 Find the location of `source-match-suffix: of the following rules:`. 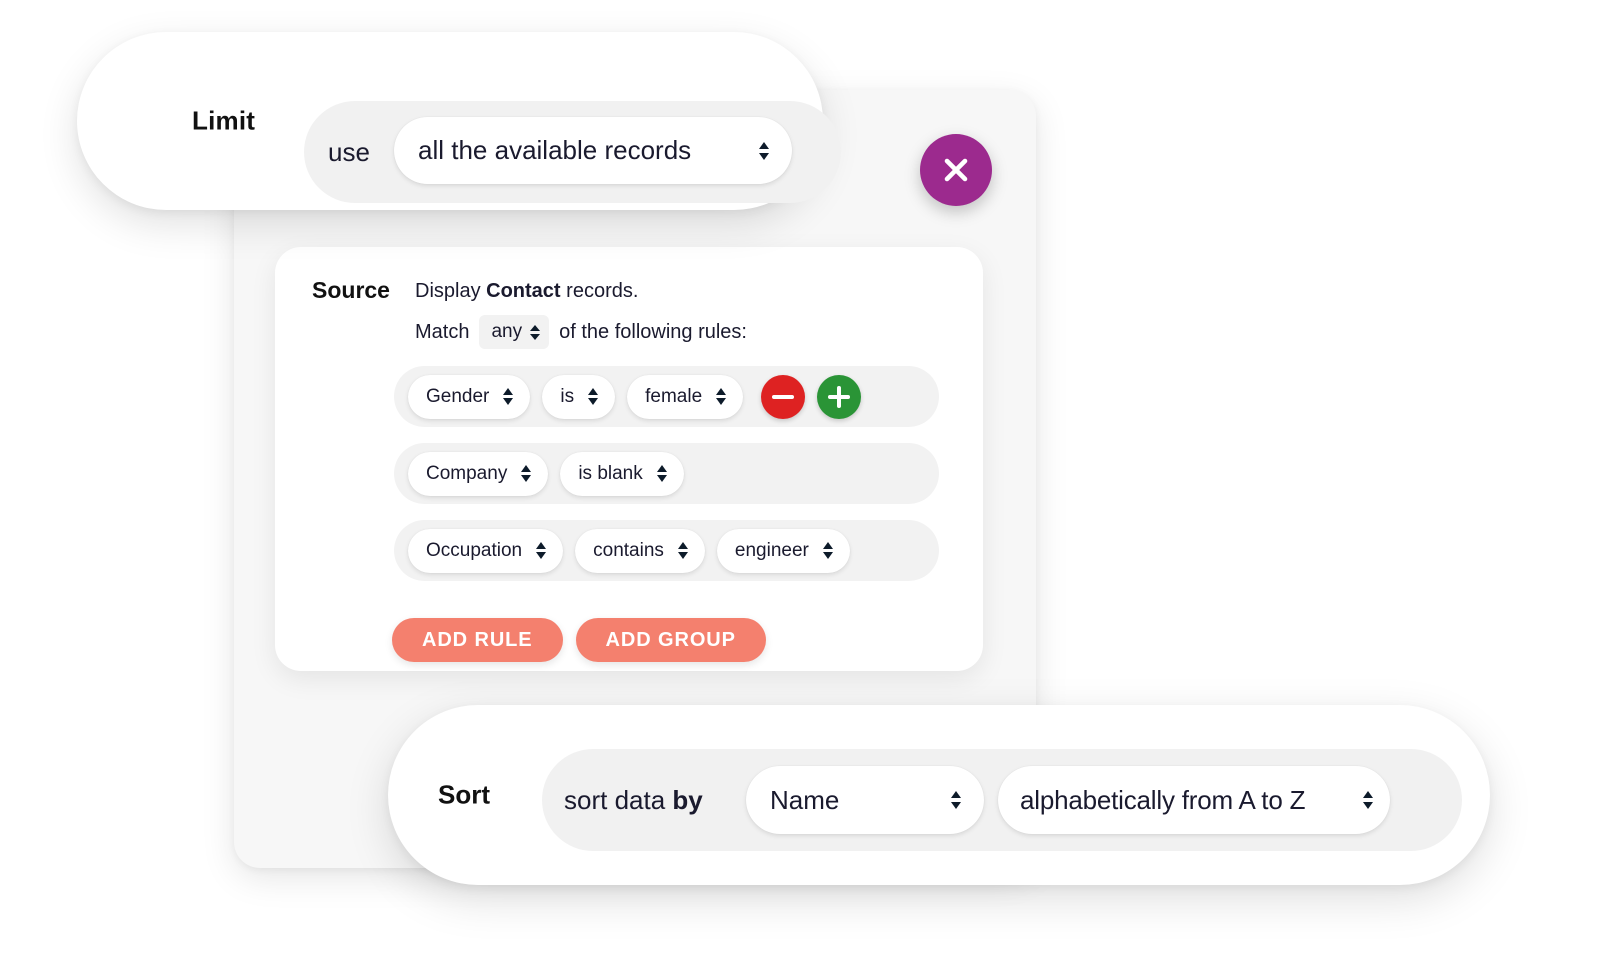

source-match-suffix: of the following rules: is located at coordinates (653, 331).